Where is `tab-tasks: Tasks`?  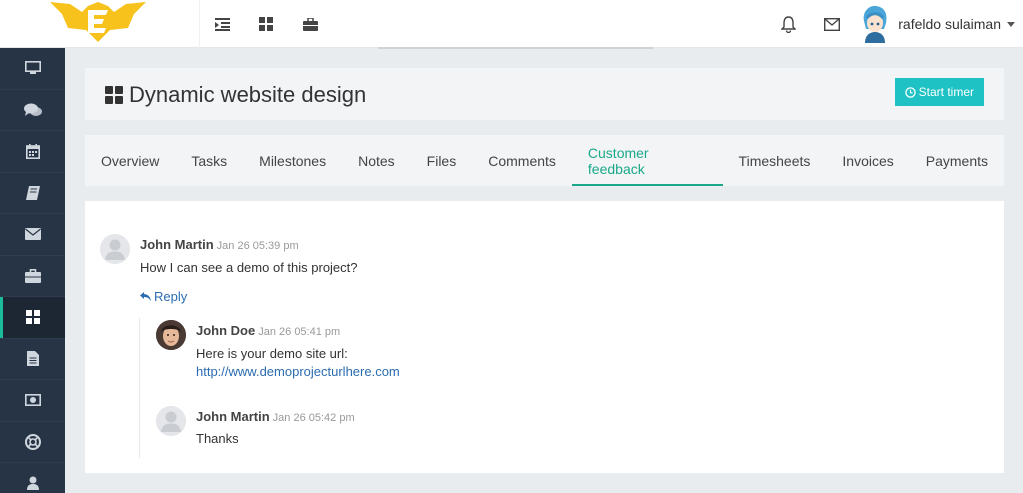
tab-tasks: Tasks is located at coordinates (209, 160).